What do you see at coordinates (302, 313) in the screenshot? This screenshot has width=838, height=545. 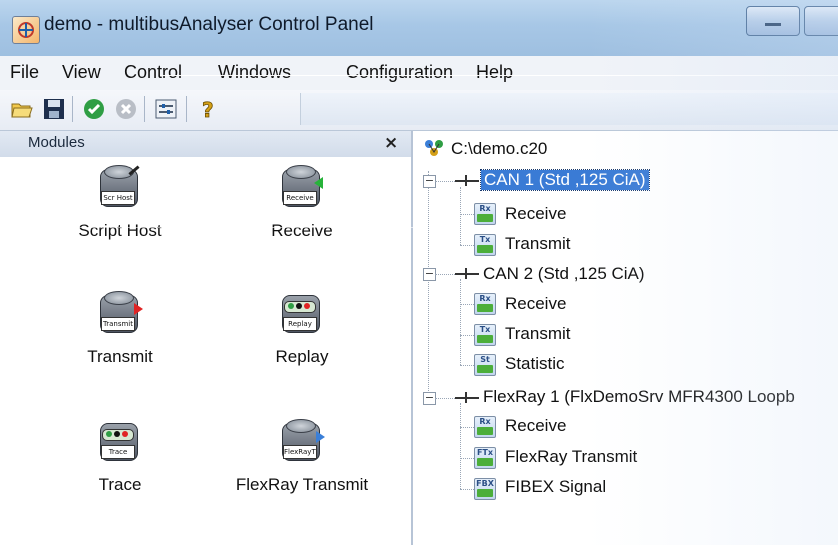 I see `replay-module-icon: Replay` at bounding box center [302, 313].